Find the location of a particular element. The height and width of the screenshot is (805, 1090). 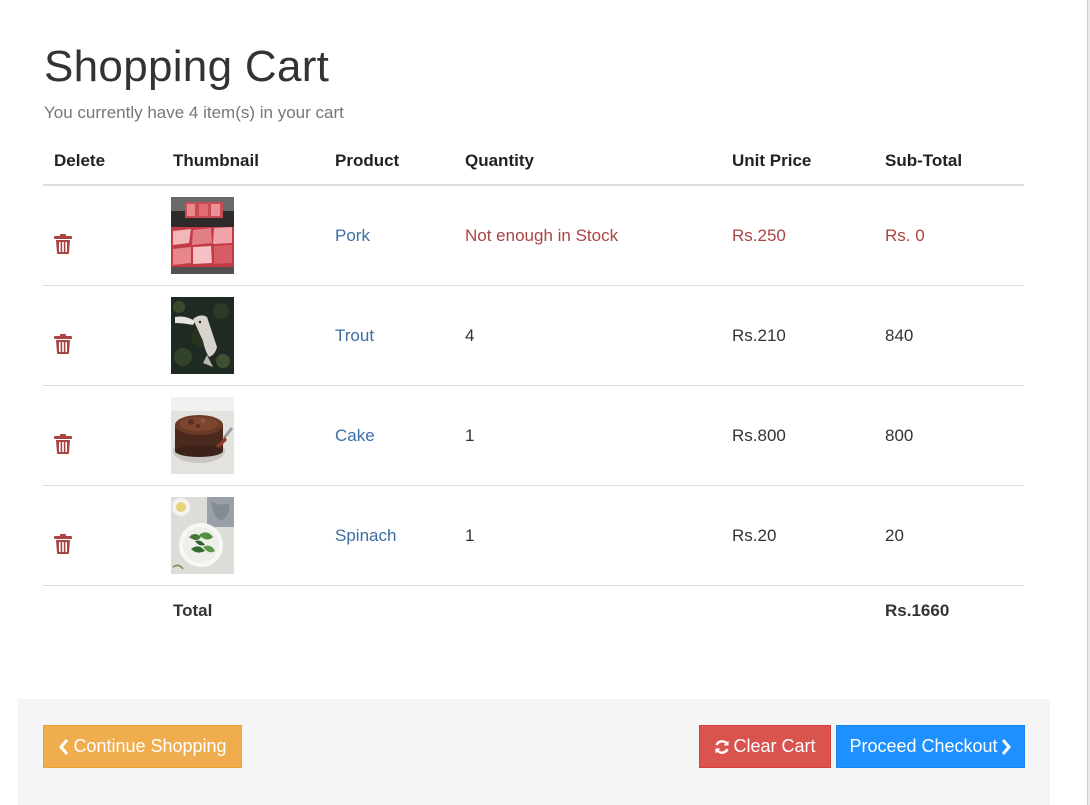

header-thumbnail: Thumbnail is located at coordinates (254, 161).